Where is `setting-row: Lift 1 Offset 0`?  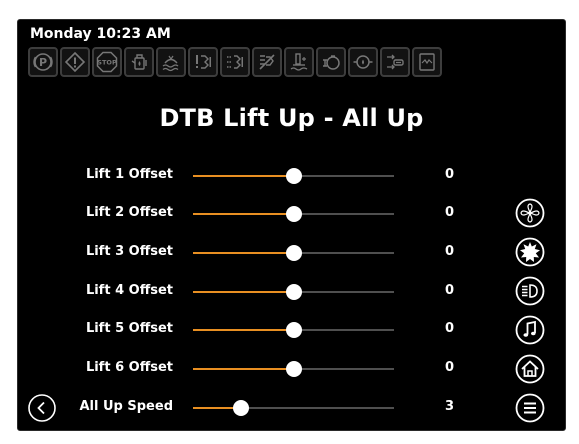 setting-row: Lift 1 Offset 0 is located at coordinates (291, 176).